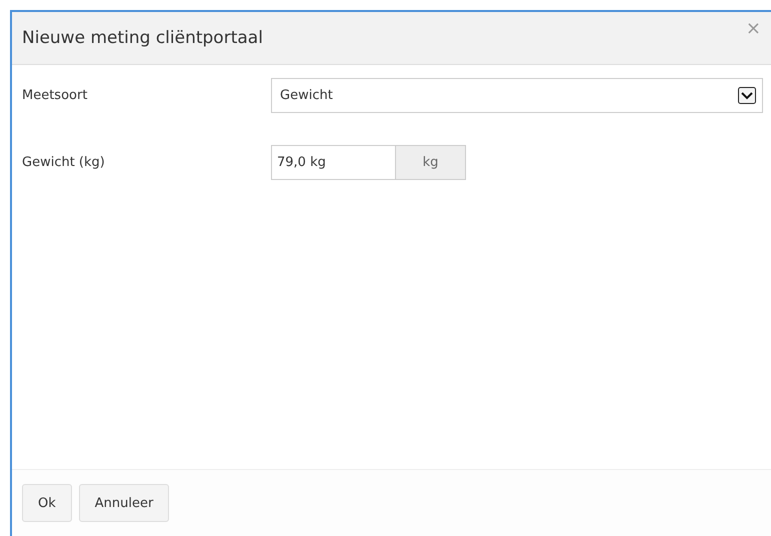  Describe the element at coordinates (517, 95) in the screenshot. I see `select-field: Gewicht` at that location.